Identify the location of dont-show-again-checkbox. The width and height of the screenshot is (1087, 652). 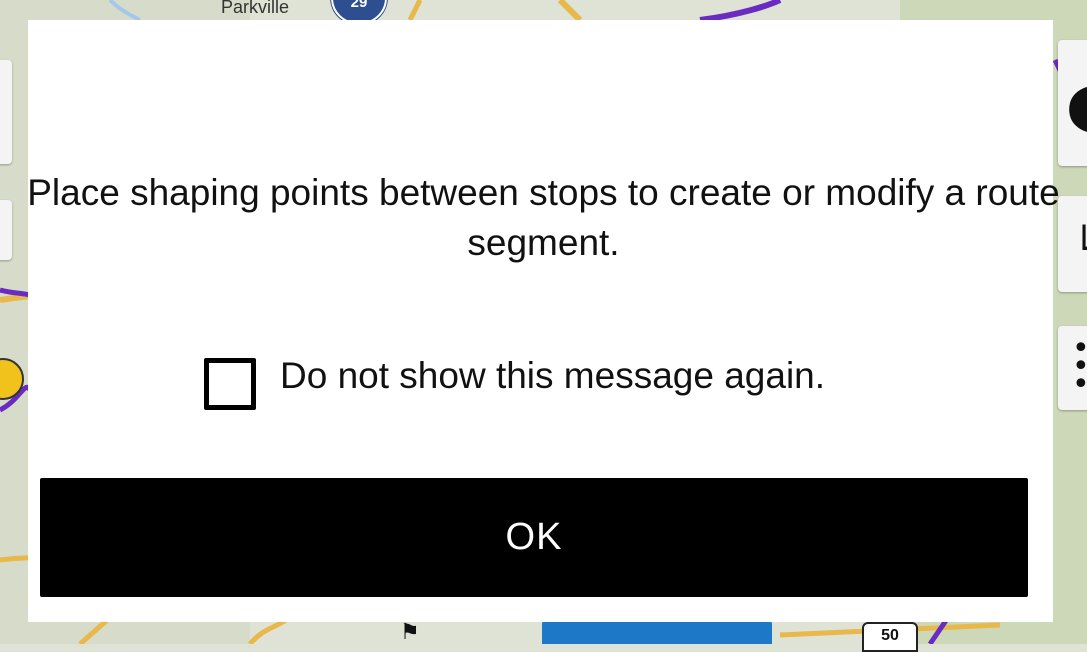
(230, 384).